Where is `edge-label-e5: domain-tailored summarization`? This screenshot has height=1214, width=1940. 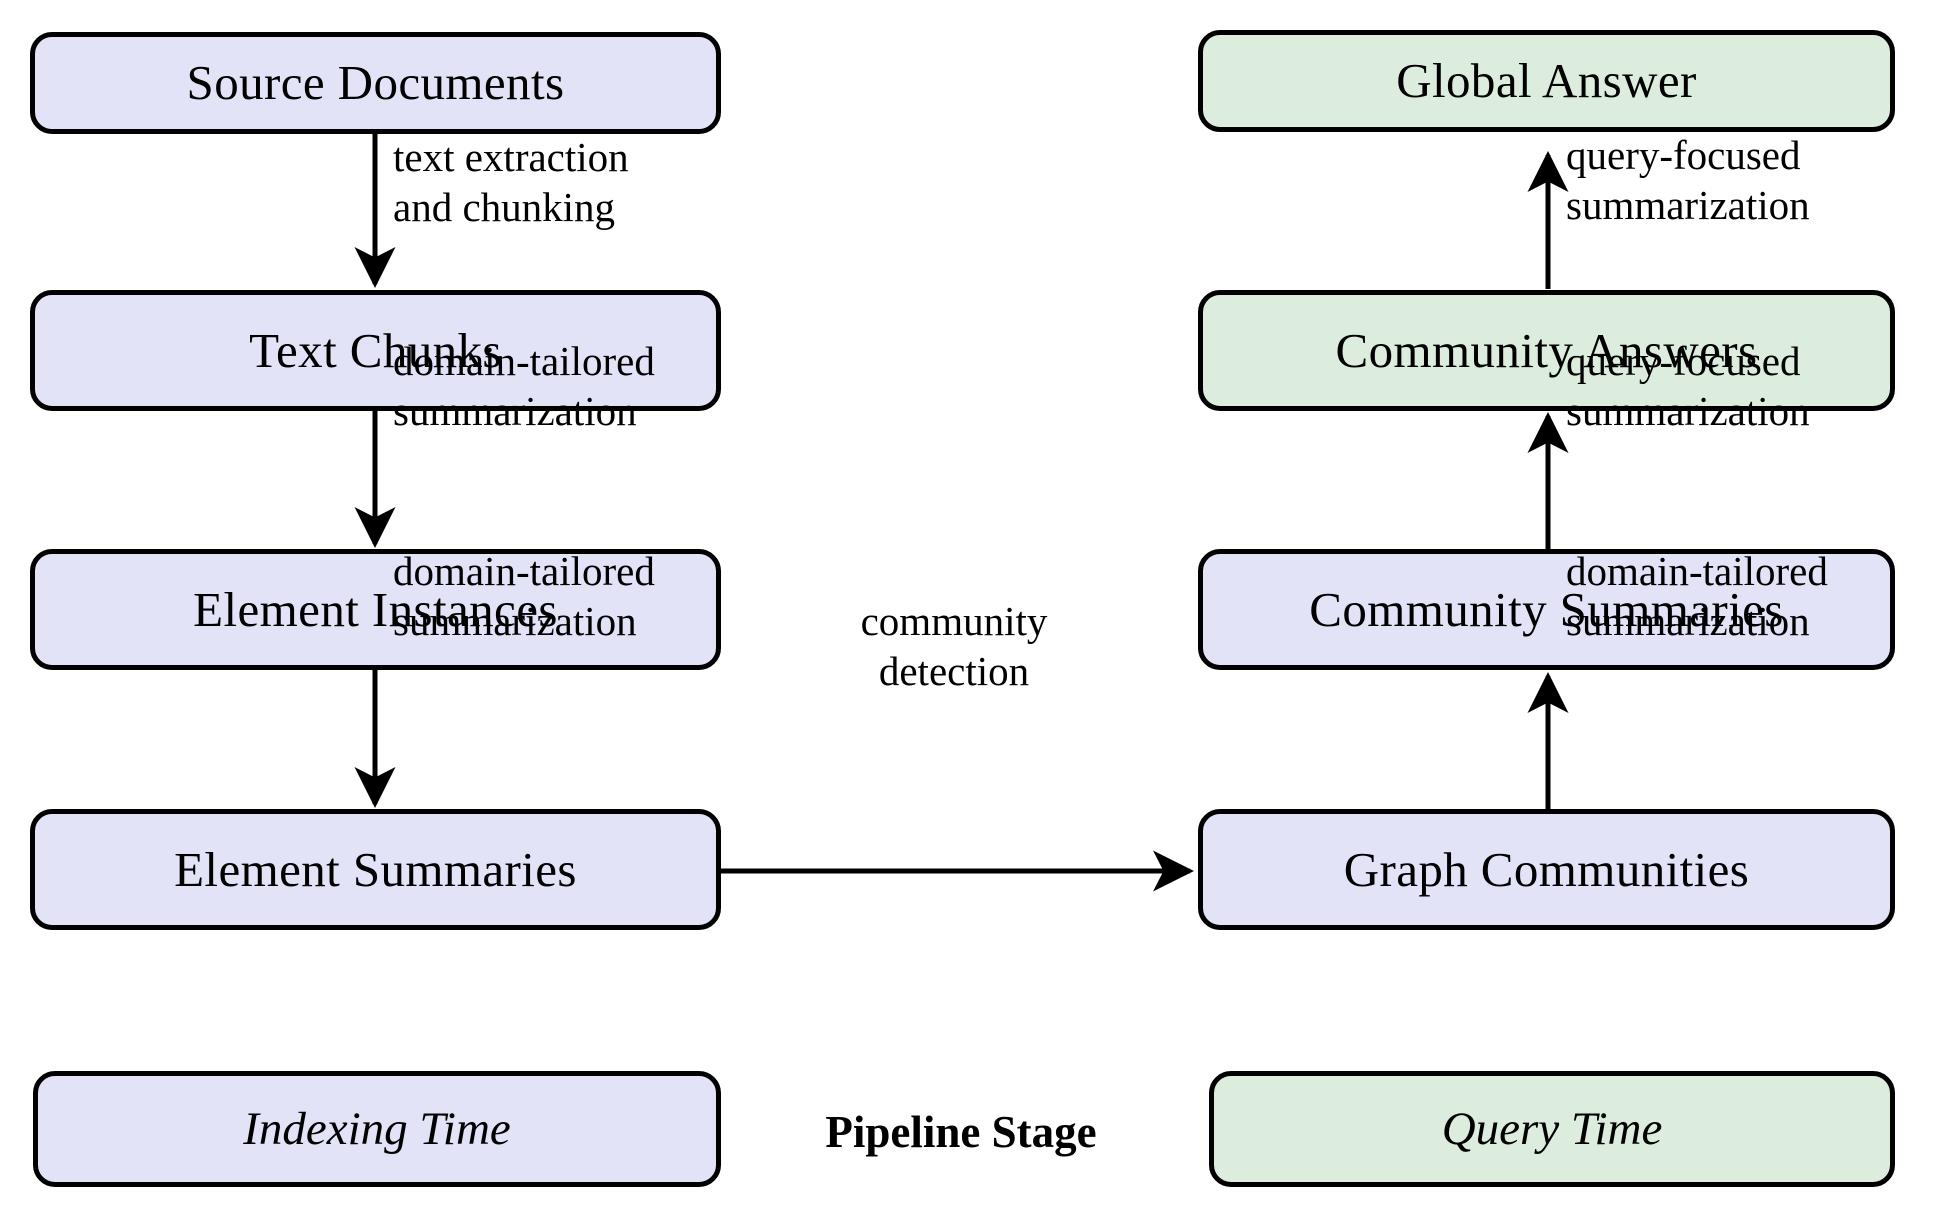 edge-label-e5: domain-tailored summarization is located at coordinates (1697, 596).